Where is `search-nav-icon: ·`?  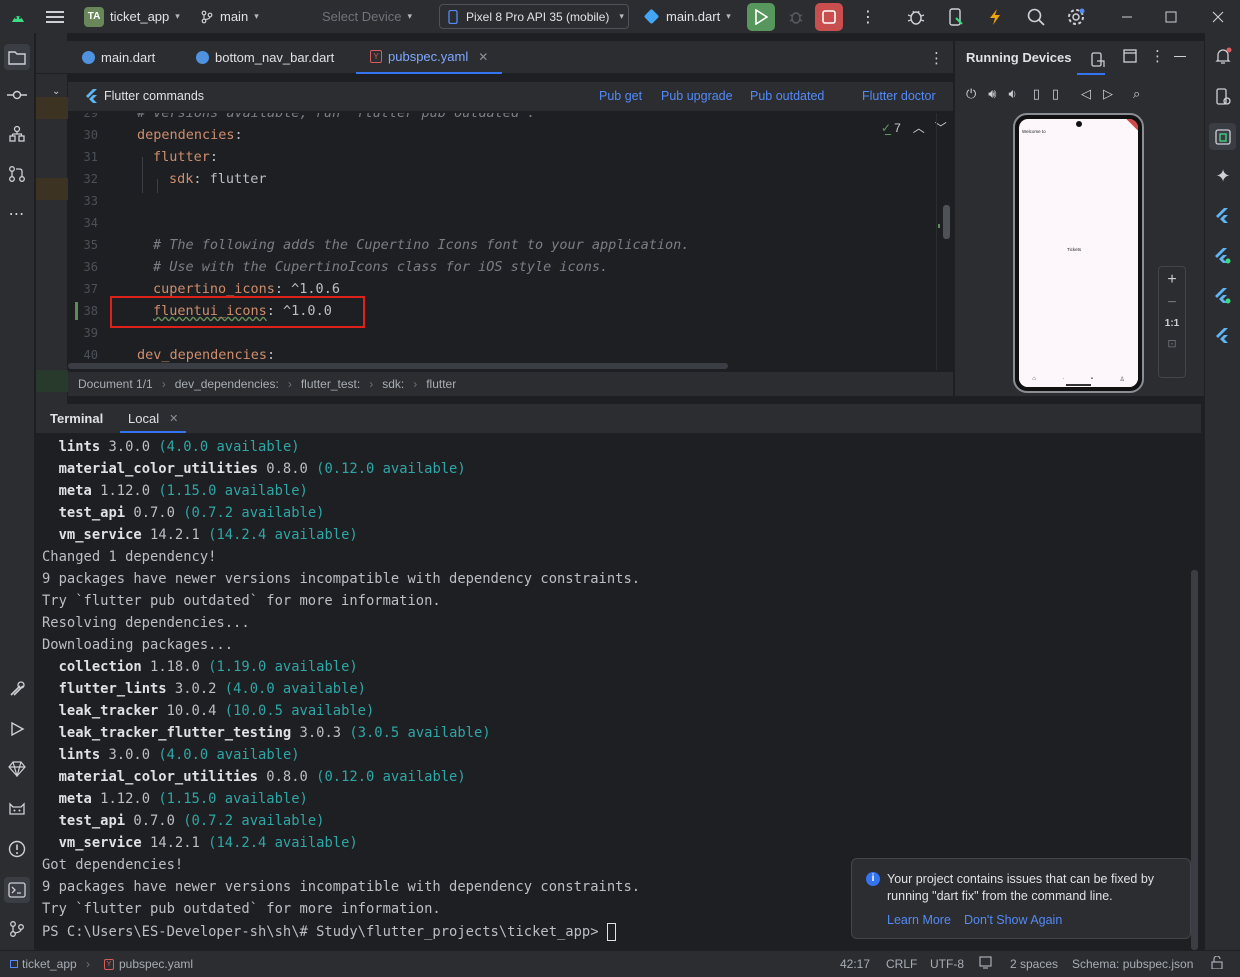 search-nav-icon: · is located at coordinates (1063, 379).